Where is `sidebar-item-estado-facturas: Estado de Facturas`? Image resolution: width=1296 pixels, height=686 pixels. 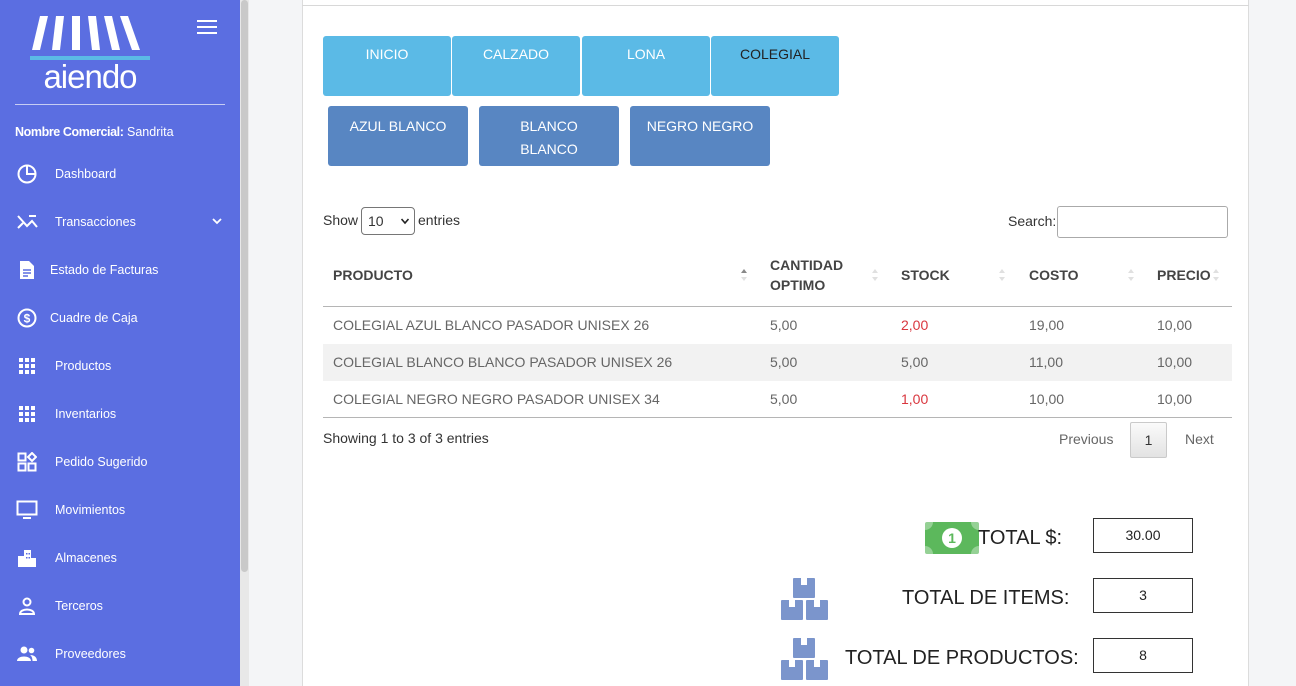 sidebar-item-estado-facturas: Estado de Facturas is located at coordinates (120, 270).